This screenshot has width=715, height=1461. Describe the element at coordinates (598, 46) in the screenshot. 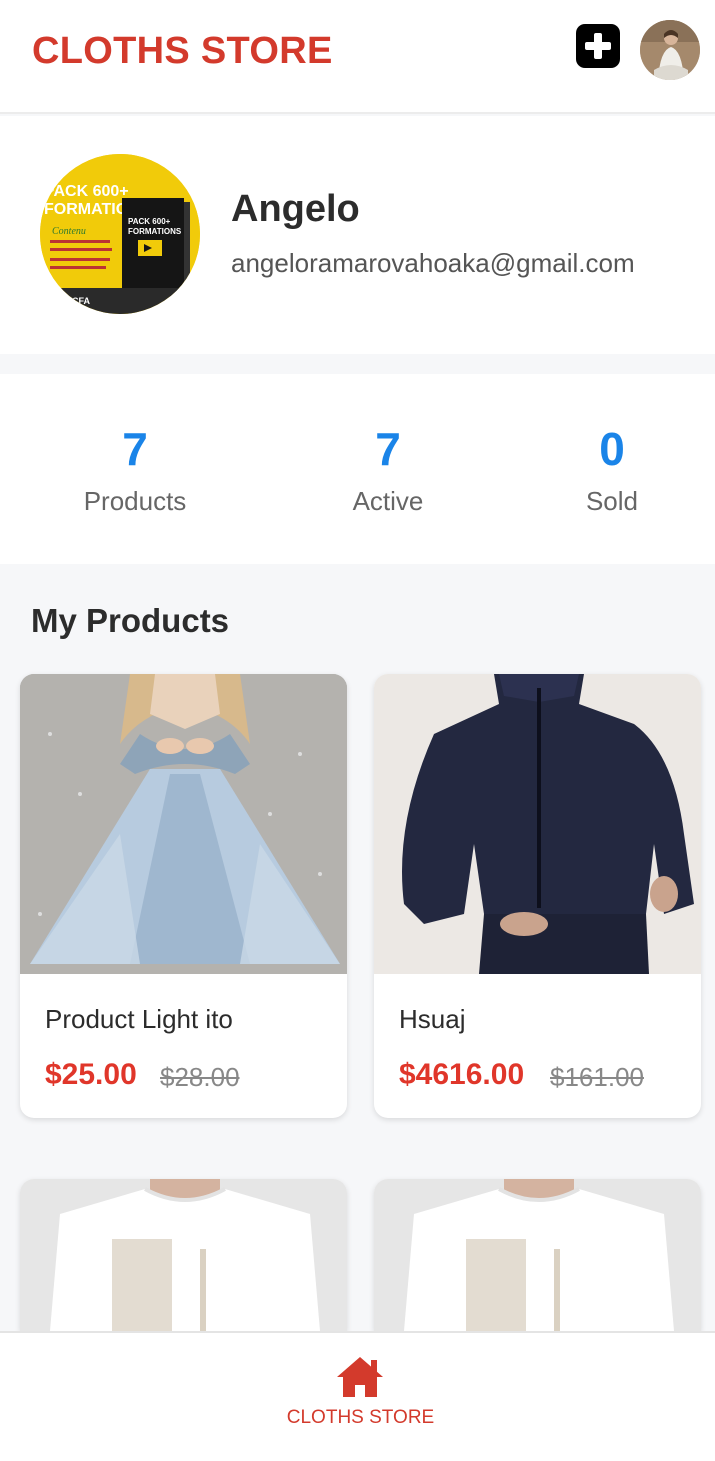

I see `add-product-button` at that location.